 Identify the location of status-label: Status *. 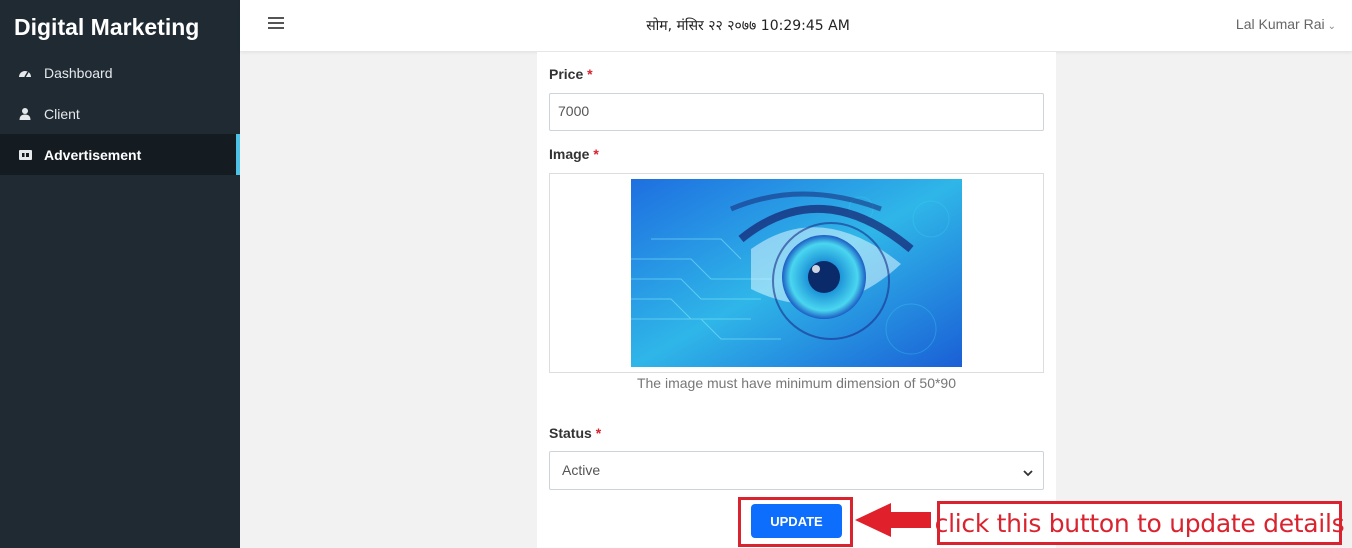
(575, 433).